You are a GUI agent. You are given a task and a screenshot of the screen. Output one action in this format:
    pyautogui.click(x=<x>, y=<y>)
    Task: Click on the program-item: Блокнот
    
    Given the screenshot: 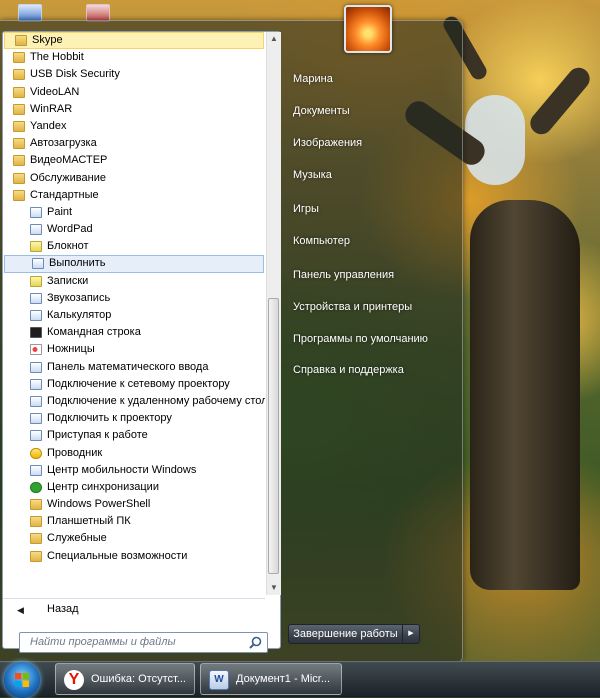 What is the action you would take?
    pyautogui.click(x=134, y=246)
    